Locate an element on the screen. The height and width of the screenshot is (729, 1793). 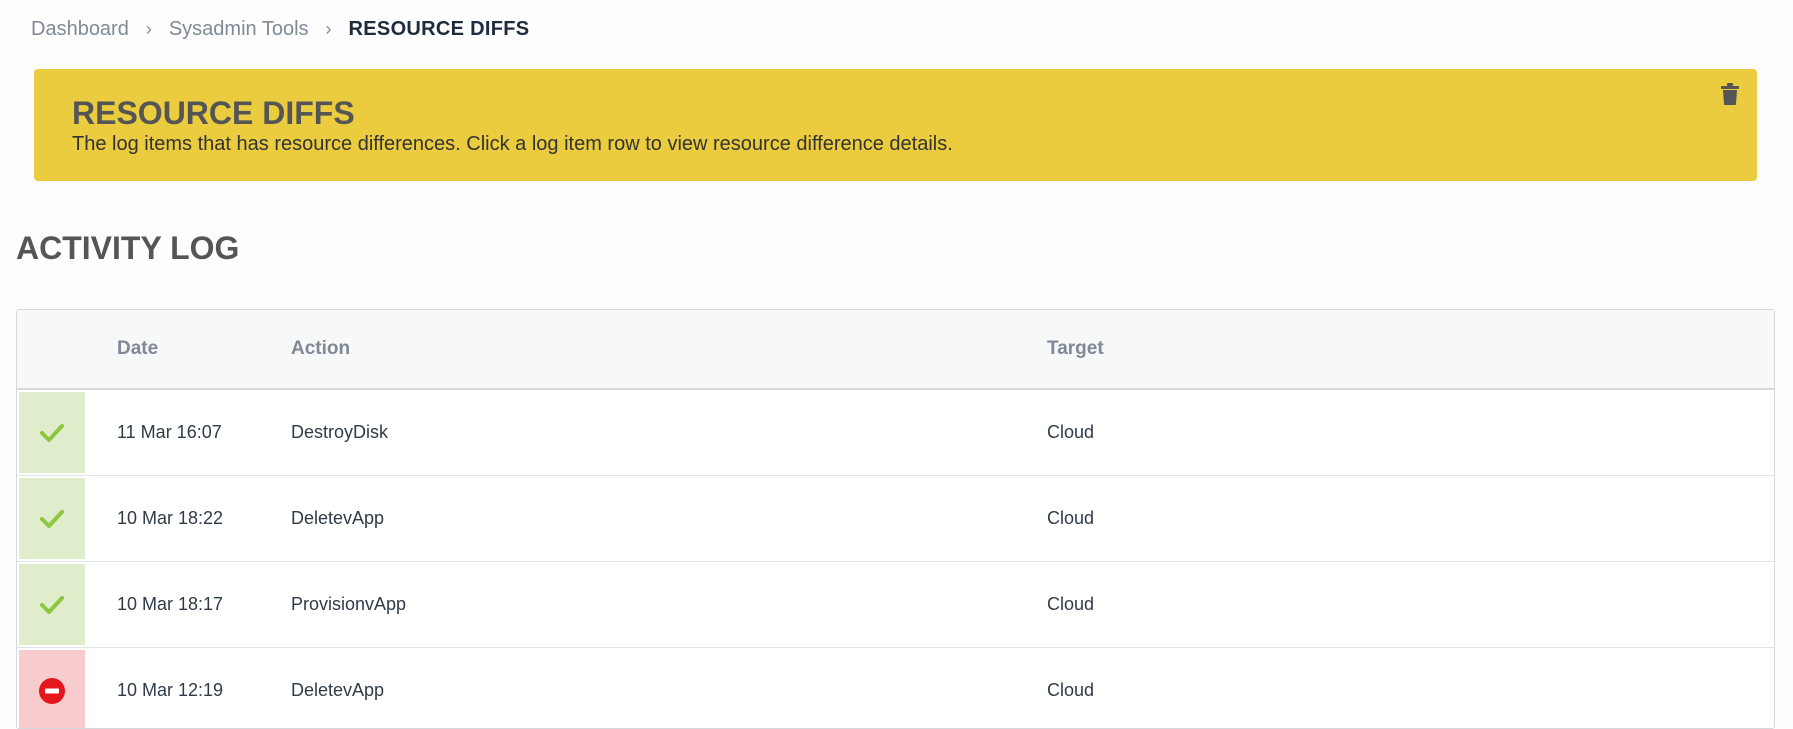
cell-action: DestroyDisk is located at coordinates (653, 432).